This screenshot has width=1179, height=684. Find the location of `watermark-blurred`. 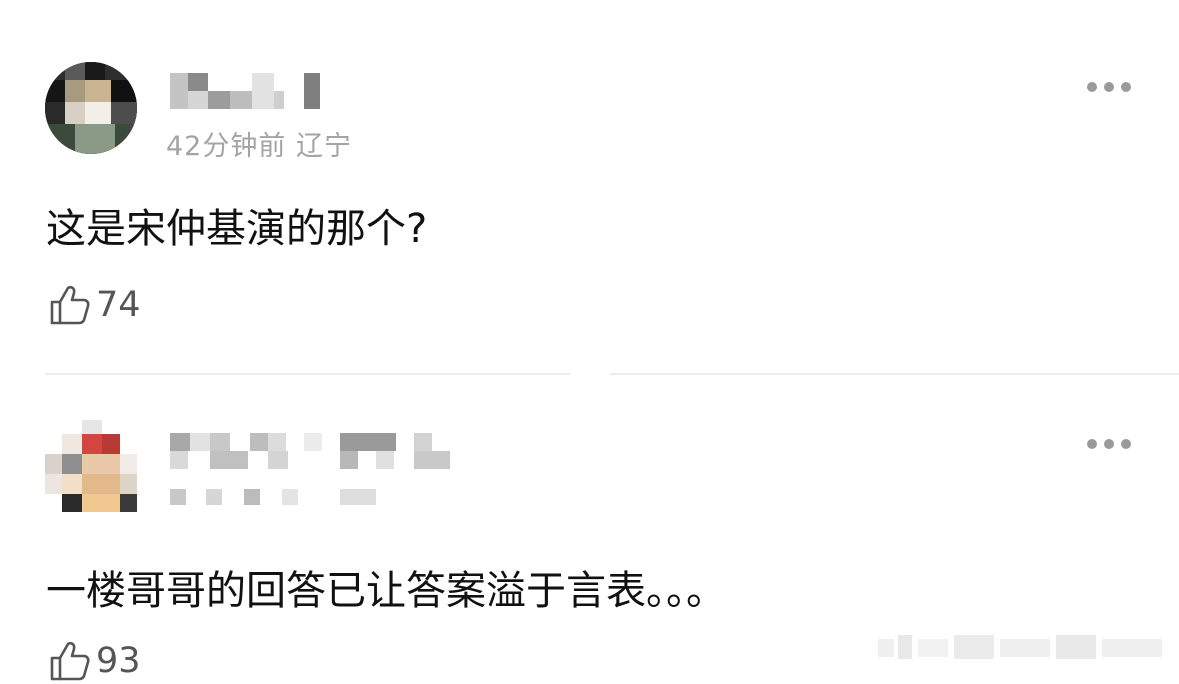

watermark-blurred is located at coordinates (1020, 647).